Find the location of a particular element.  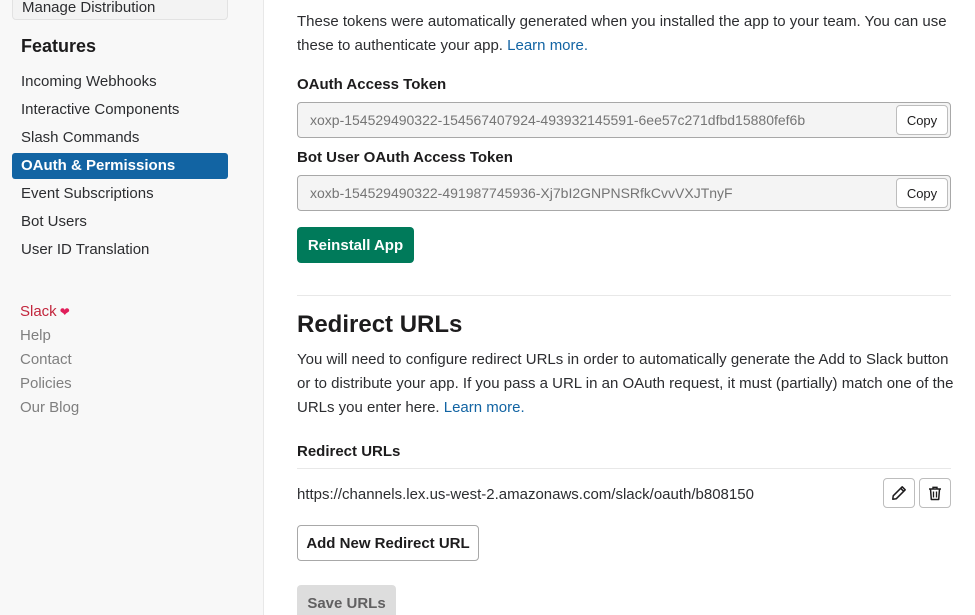

footer-link-policies: Policies is located at coordinates (49, 384).